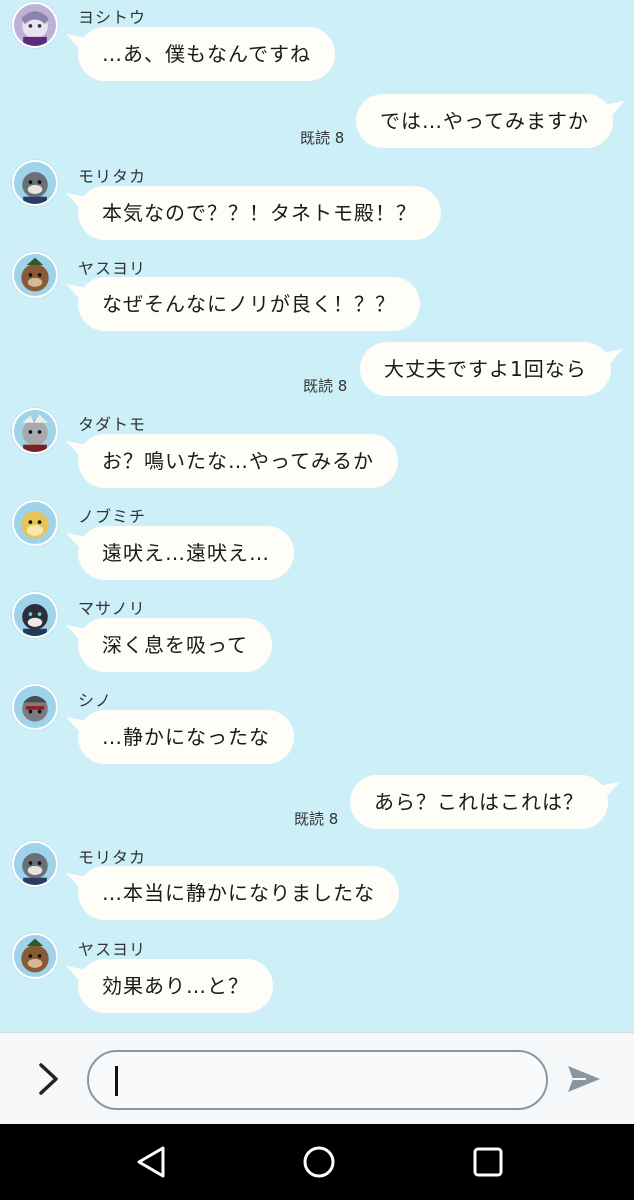 This screenshot has height=1200, width=634. I want to click on message-bubble: 大丈夫ですよ1回なら, so click(485, 369).